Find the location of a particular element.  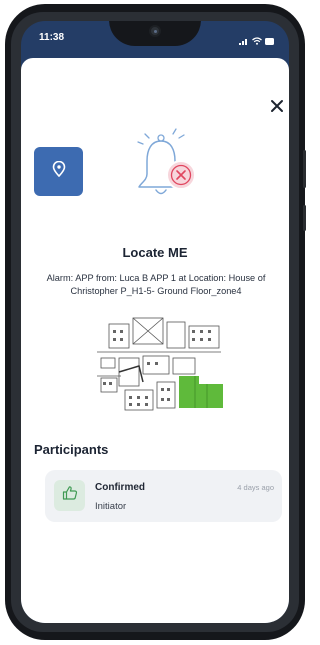

alarm-title: Locate ME is located at coordinates (155, 252).